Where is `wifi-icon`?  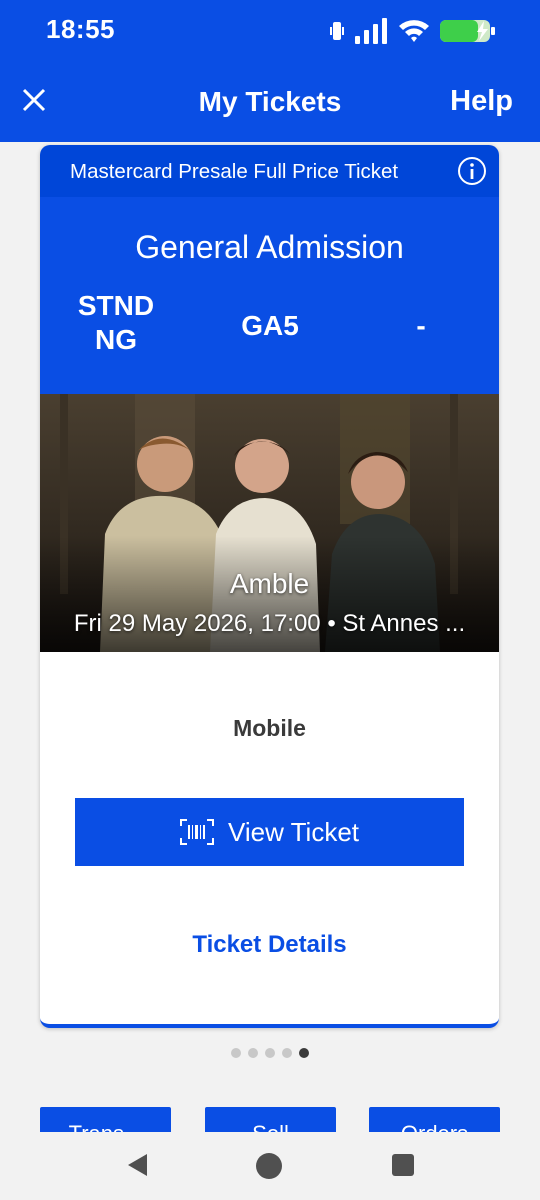 wifi-icon is located at coordinates (414, 31).